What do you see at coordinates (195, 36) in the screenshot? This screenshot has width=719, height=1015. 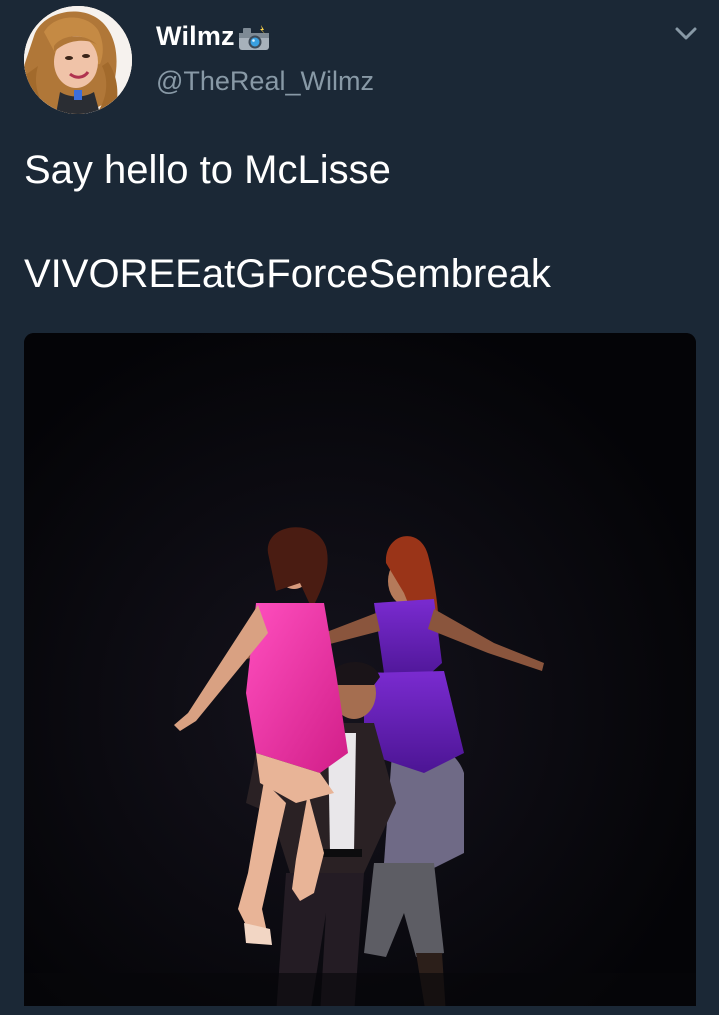 I see `display-name: Wilmz` at bounding box center [195, 36].